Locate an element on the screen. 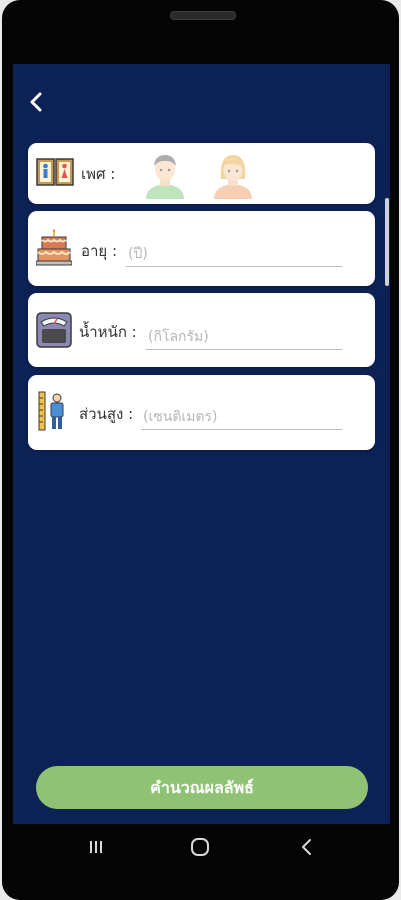  back-triangle-icon is located at coordinates (306, 847).